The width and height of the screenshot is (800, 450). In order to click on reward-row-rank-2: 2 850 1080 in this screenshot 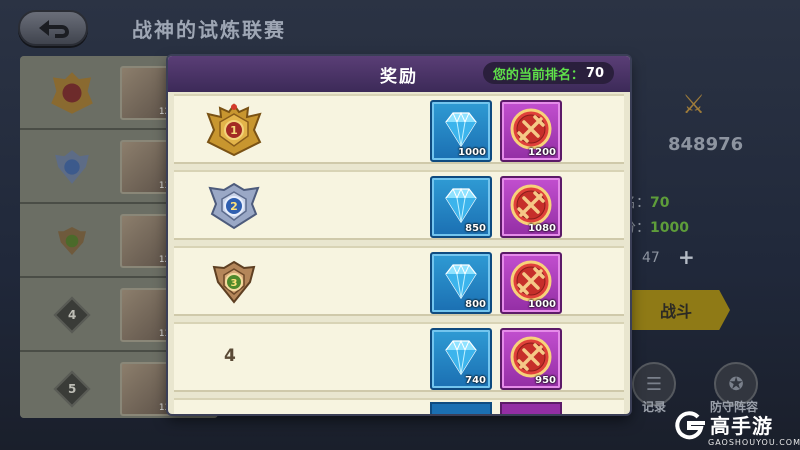, I will do `click(399, 205)`.